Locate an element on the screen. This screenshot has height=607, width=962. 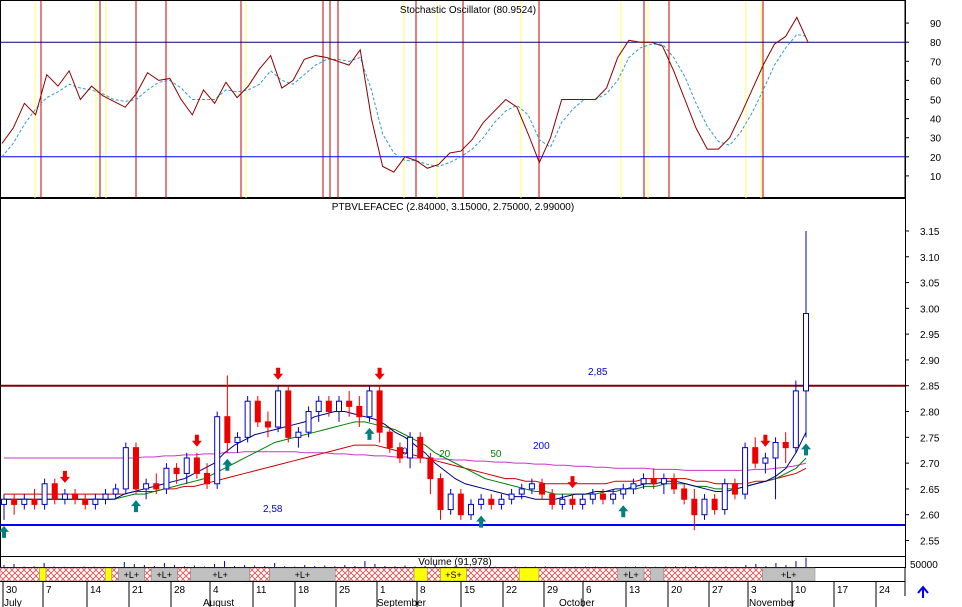
x-tick-label: 28 is located at coordinates (180, 590).